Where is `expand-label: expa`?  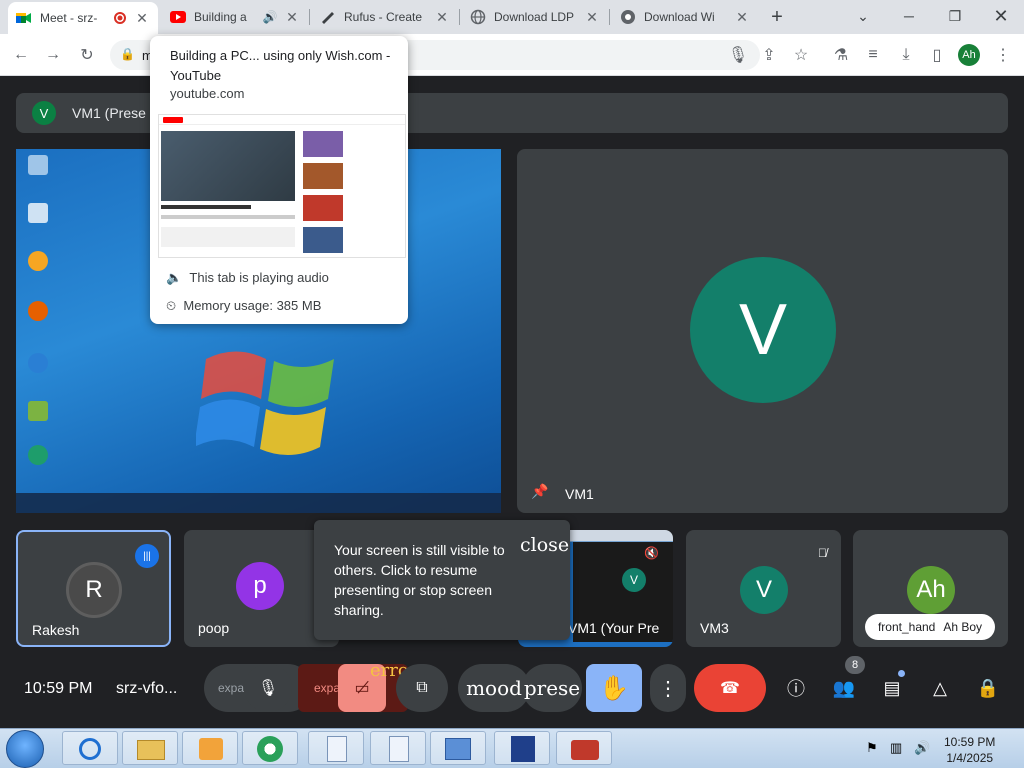 expand-label: expa is located at coordinates (231, 688).